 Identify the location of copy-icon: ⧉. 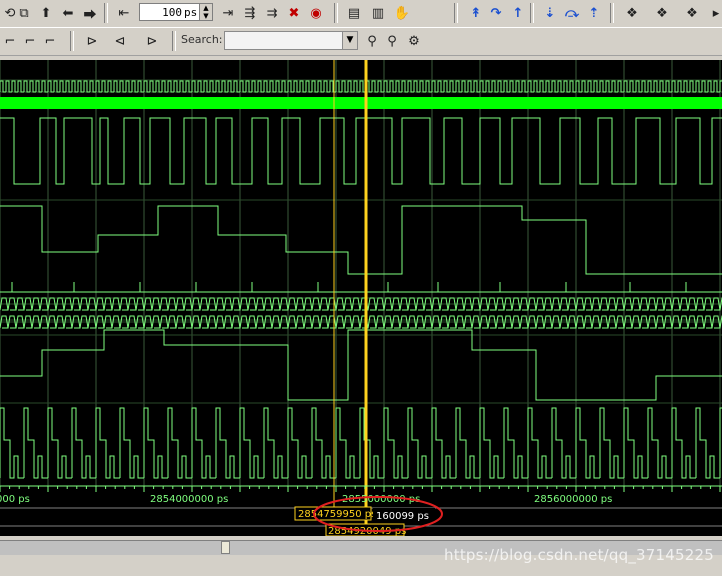
(24, 13).